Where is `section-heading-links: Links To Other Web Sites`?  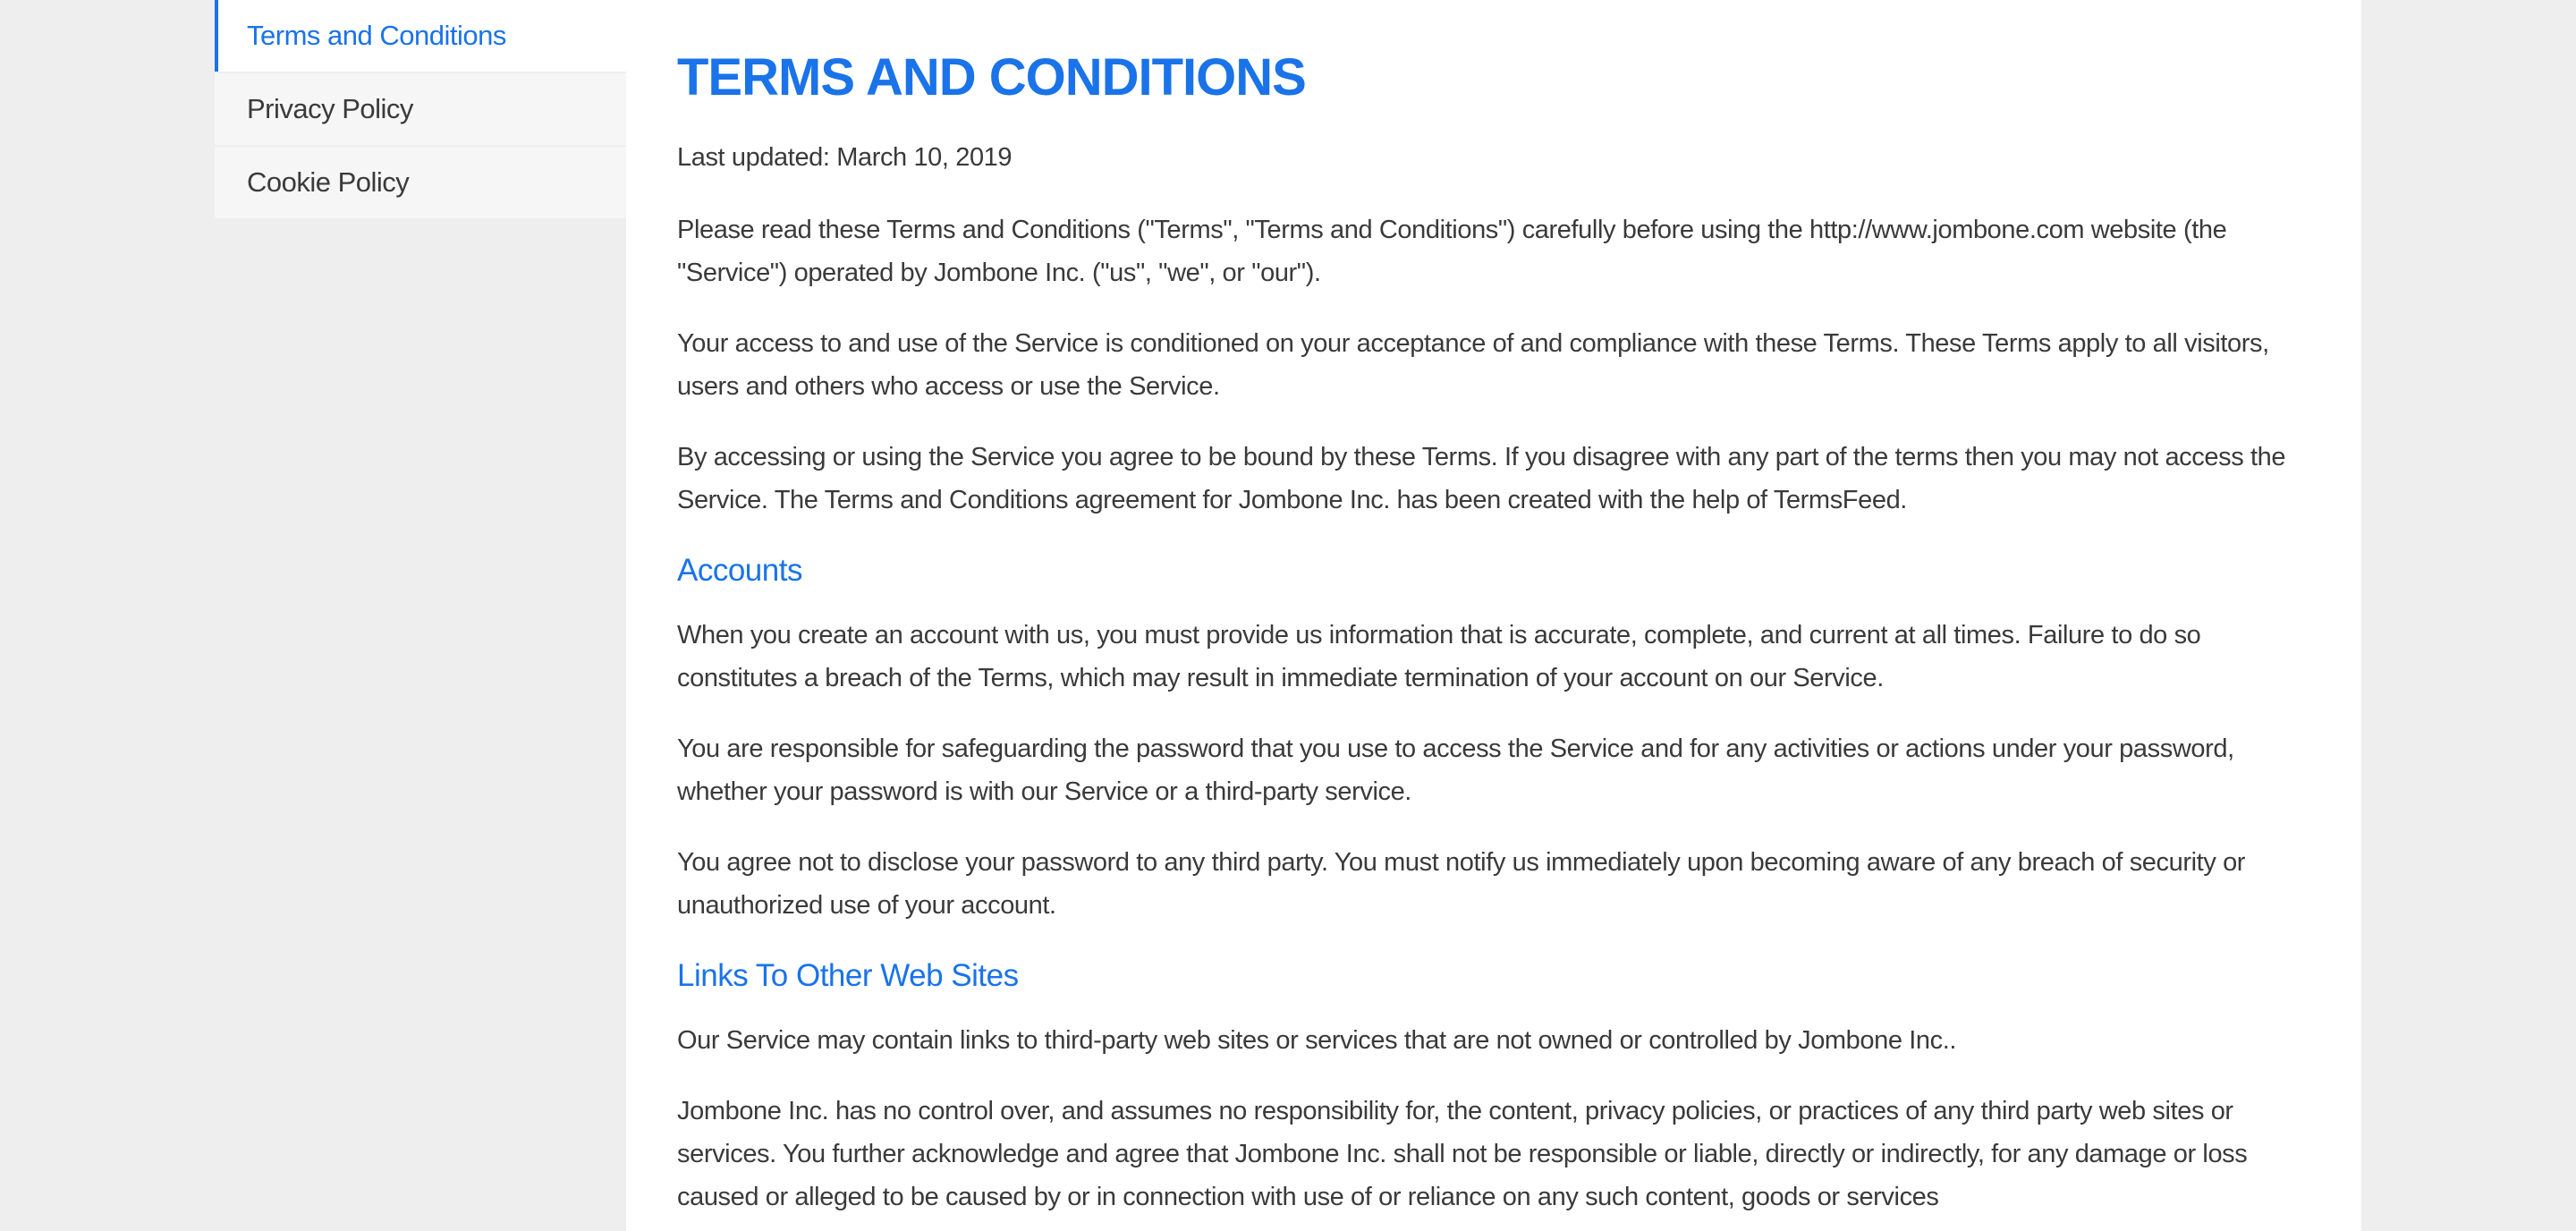
section-heading-links: Links To Other Web Sites is located at coordinates (848, 975).